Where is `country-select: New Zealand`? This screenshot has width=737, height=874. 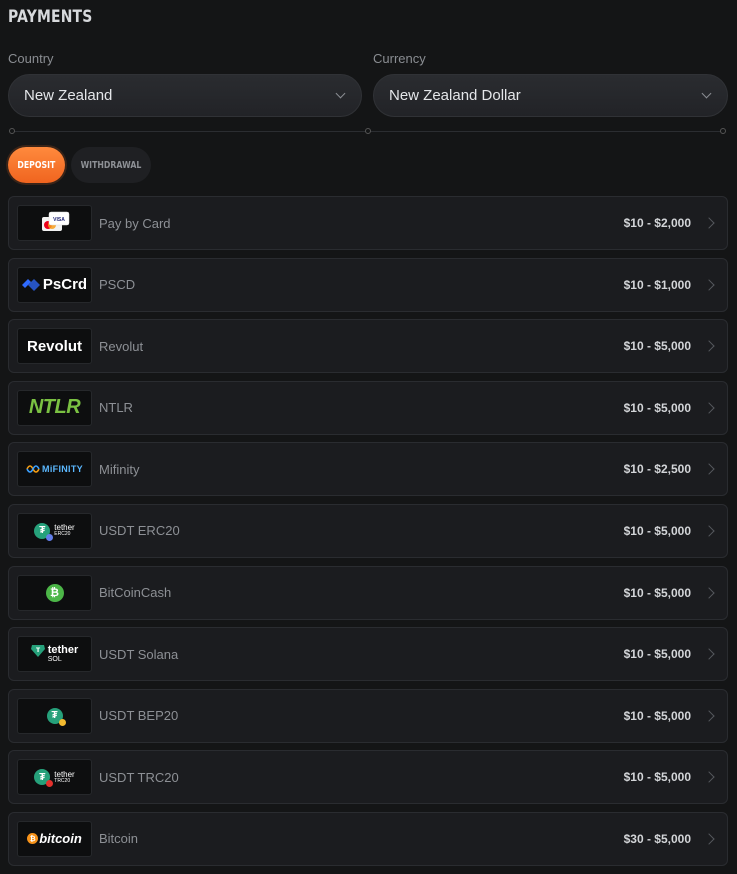
country-select: New Zealand is located at coordinates (185, 95).